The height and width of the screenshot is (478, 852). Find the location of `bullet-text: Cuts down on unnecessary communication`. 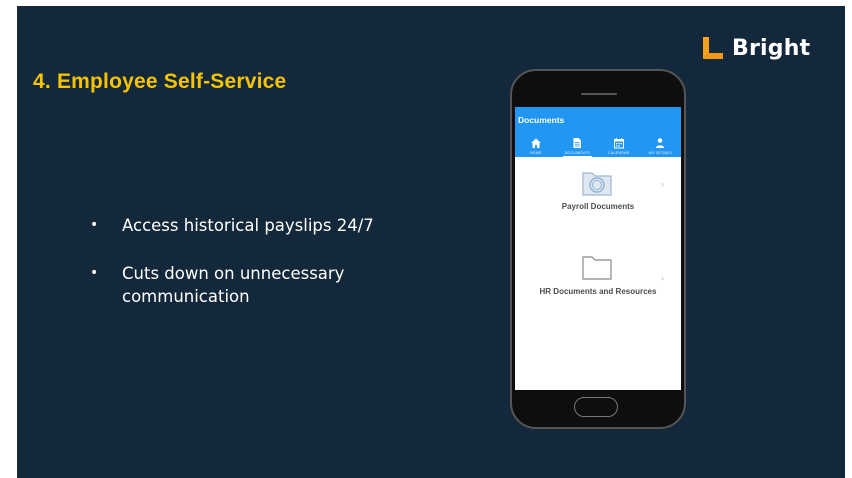

bullet-text: Cuts down on unnecessary communication is located at coordinates (233, 285).